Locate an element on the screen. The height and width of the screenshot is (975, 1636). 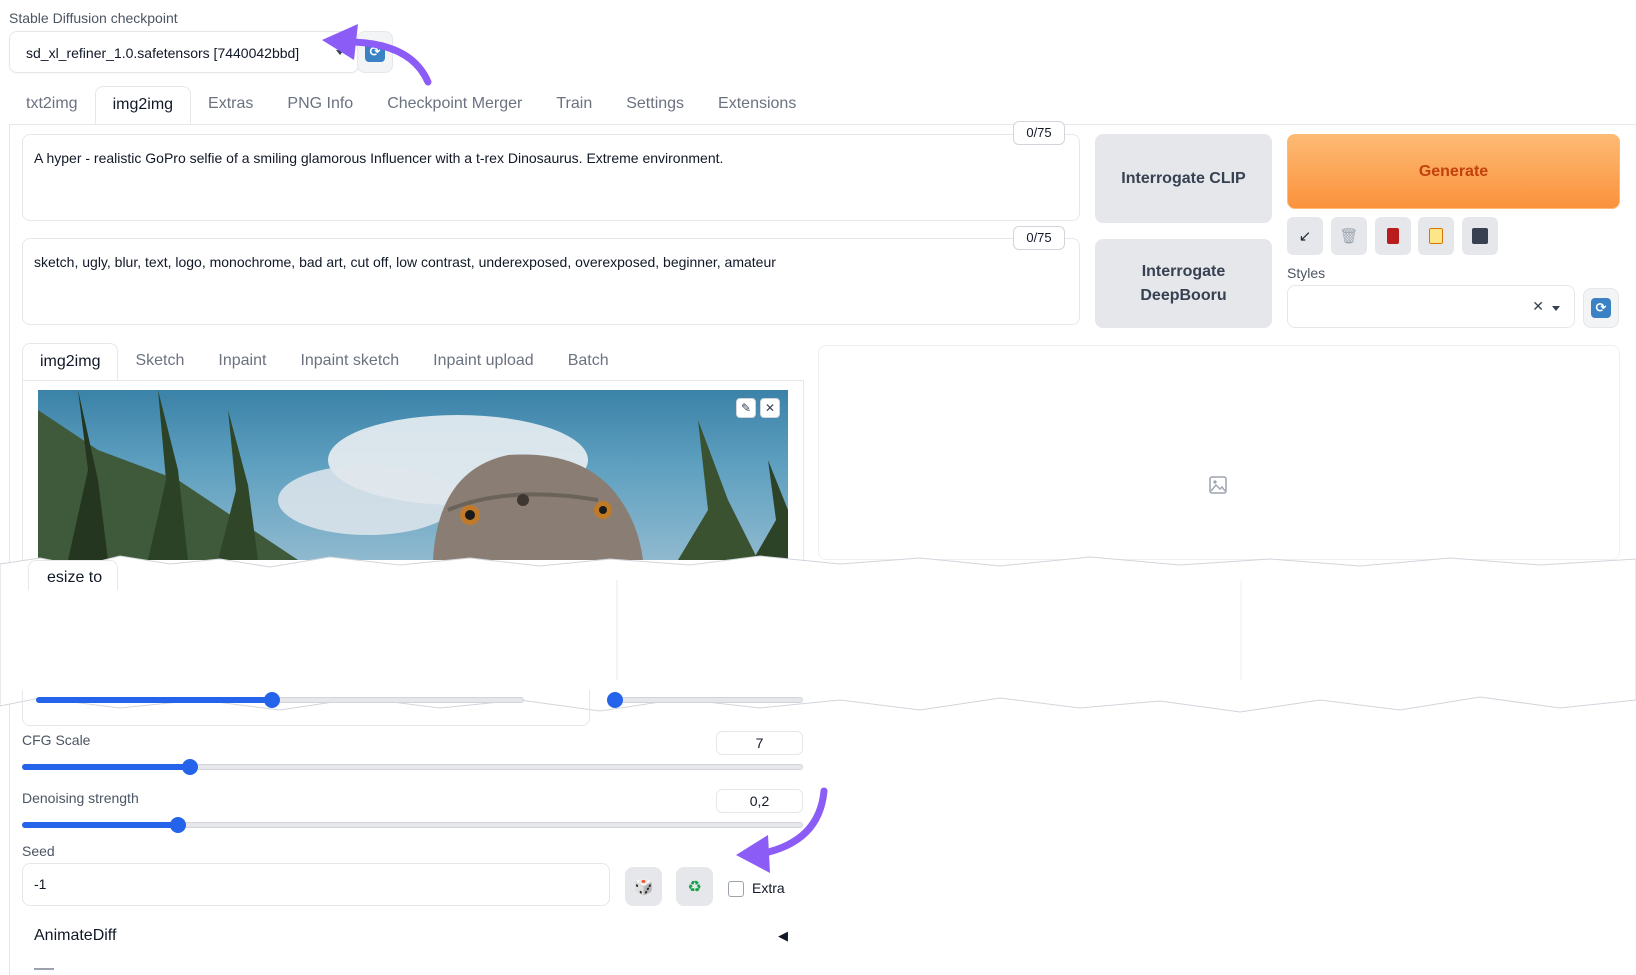
denoising-strength-label: Denoising strength is located at coordinates (80, 798).